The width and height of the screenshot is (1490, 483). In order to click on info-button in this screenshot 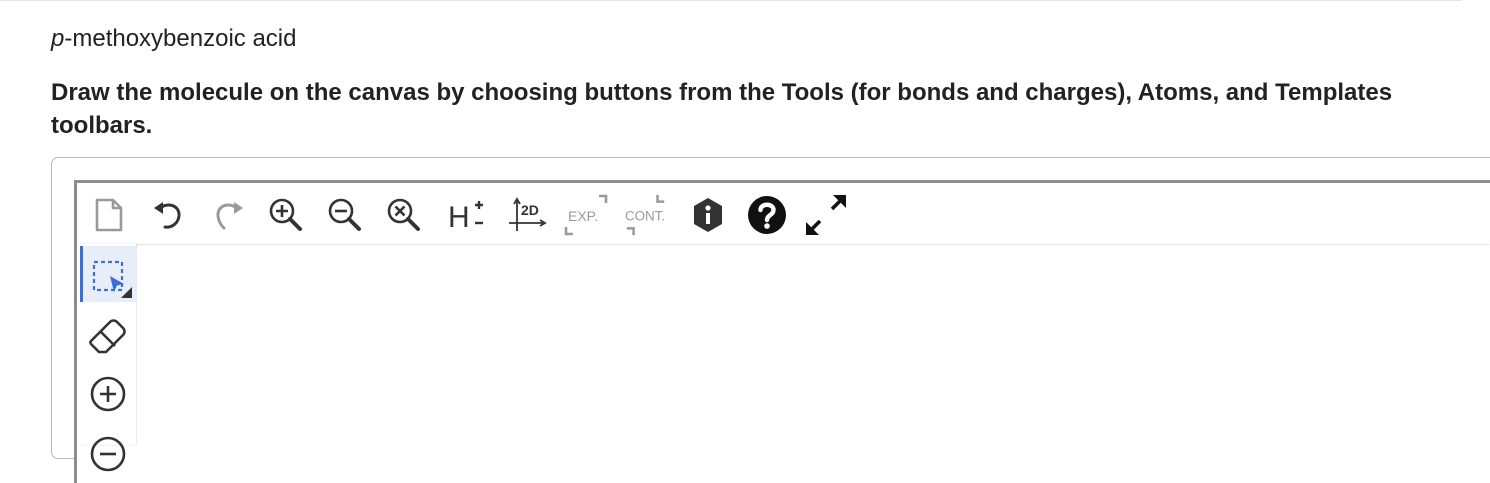, I will do `click(708, 215)`.